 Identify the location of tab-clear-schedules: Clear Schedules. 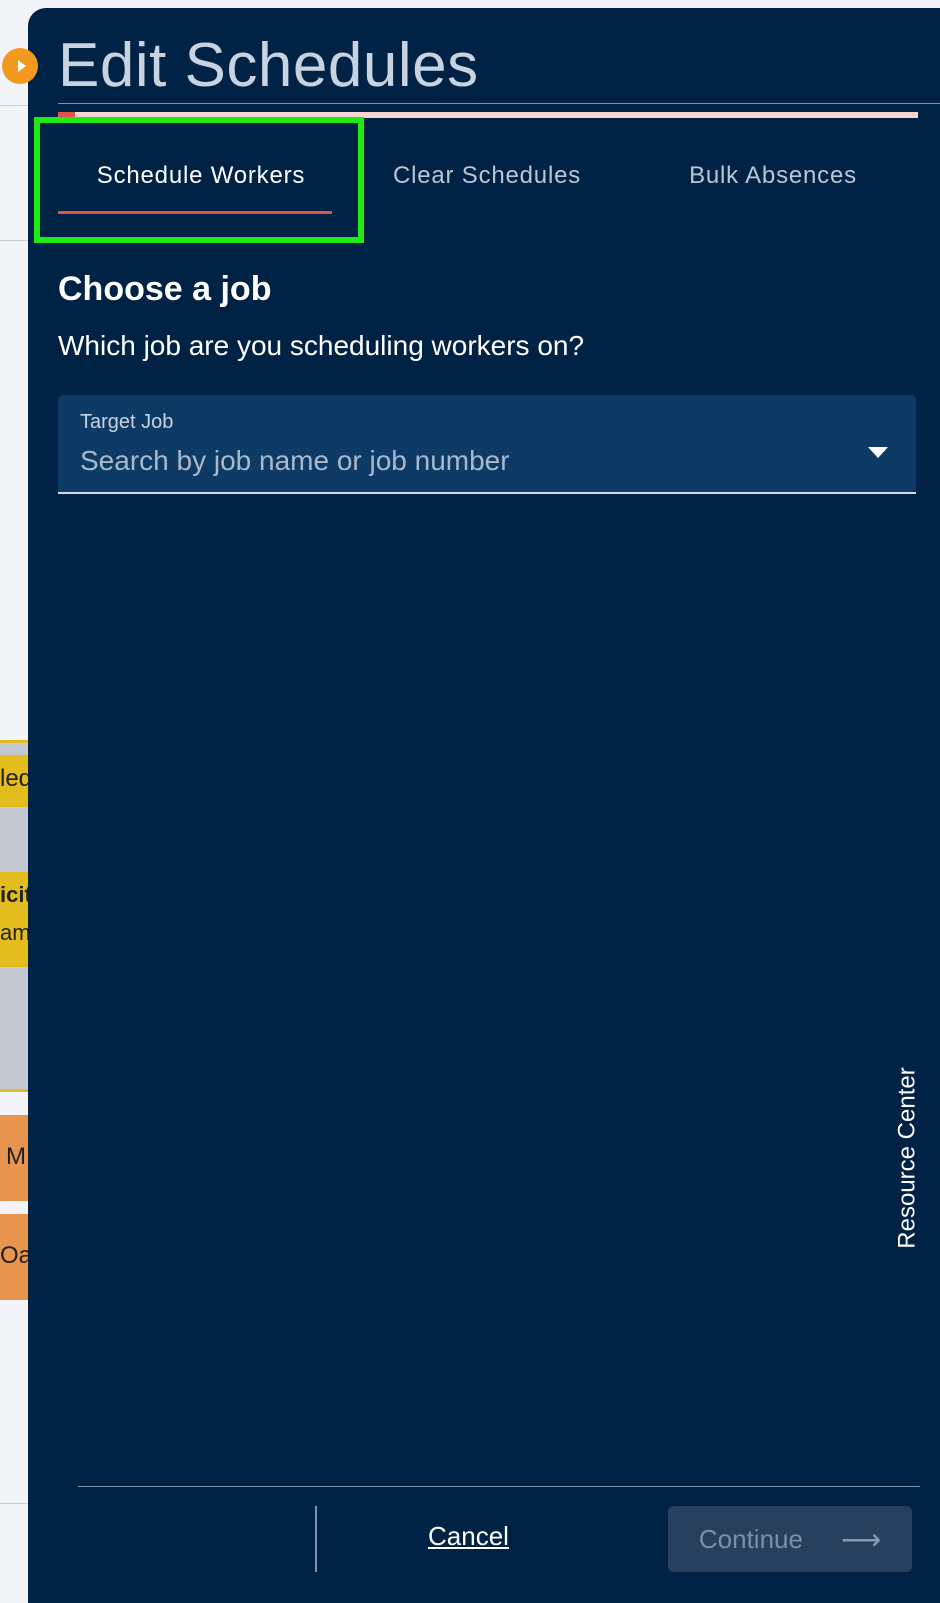
(487, 176).